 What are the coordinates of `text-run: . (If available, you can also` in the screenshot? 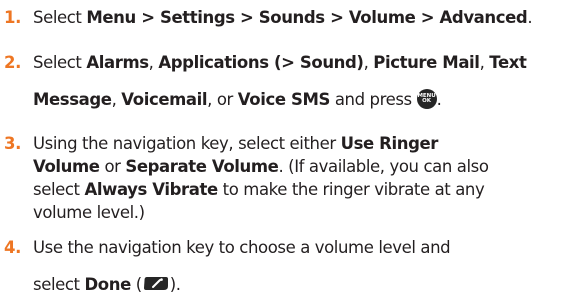 It's located at (383, 166).